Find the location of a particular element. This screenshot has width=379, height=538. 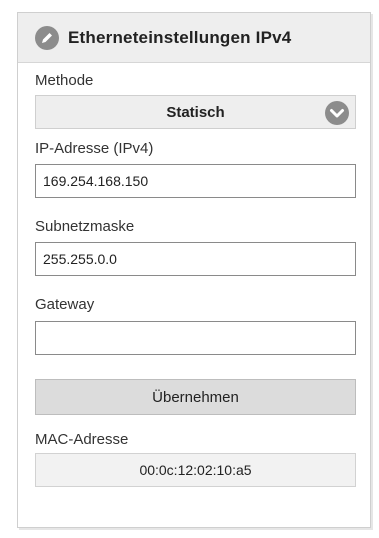

mac-address-value: 00:0c:12:02:10:a5 is located at coordinates (195, 470).